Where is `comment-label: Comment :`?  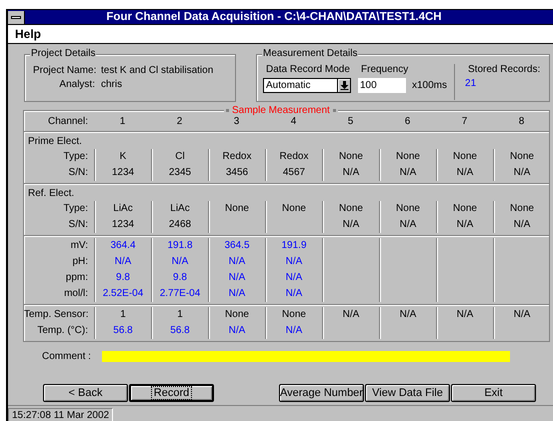 comment-label: Comment : is located at coordinates (66, 356).